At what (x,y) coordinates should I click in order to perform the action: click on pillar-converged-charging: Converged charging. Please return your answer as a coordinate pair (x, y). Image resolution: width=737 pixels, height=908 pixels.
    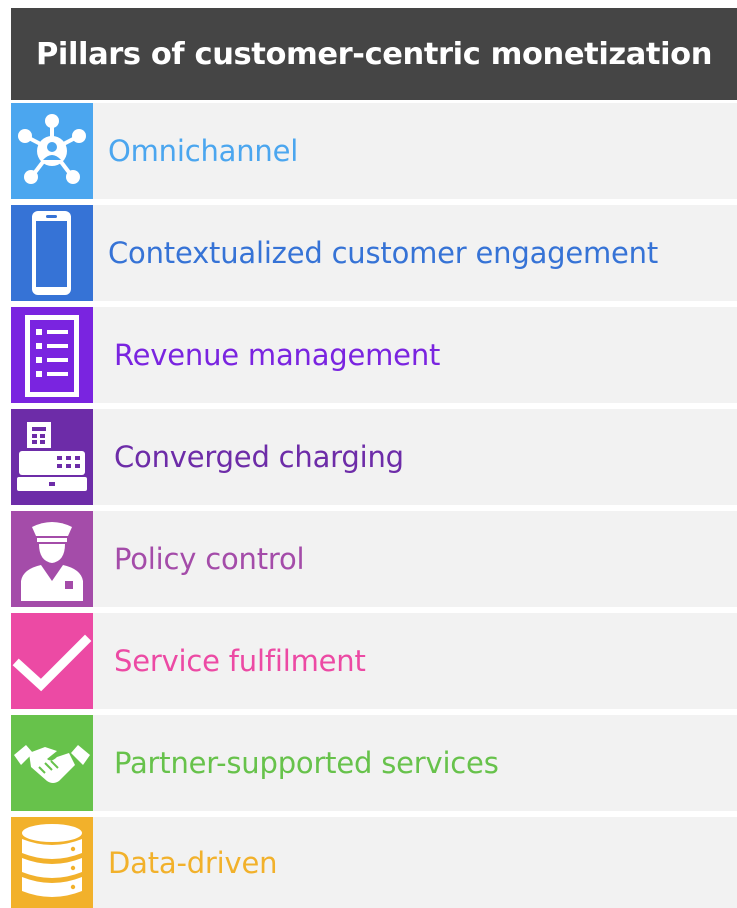
    Looking at the image, I should click on (374, 457).